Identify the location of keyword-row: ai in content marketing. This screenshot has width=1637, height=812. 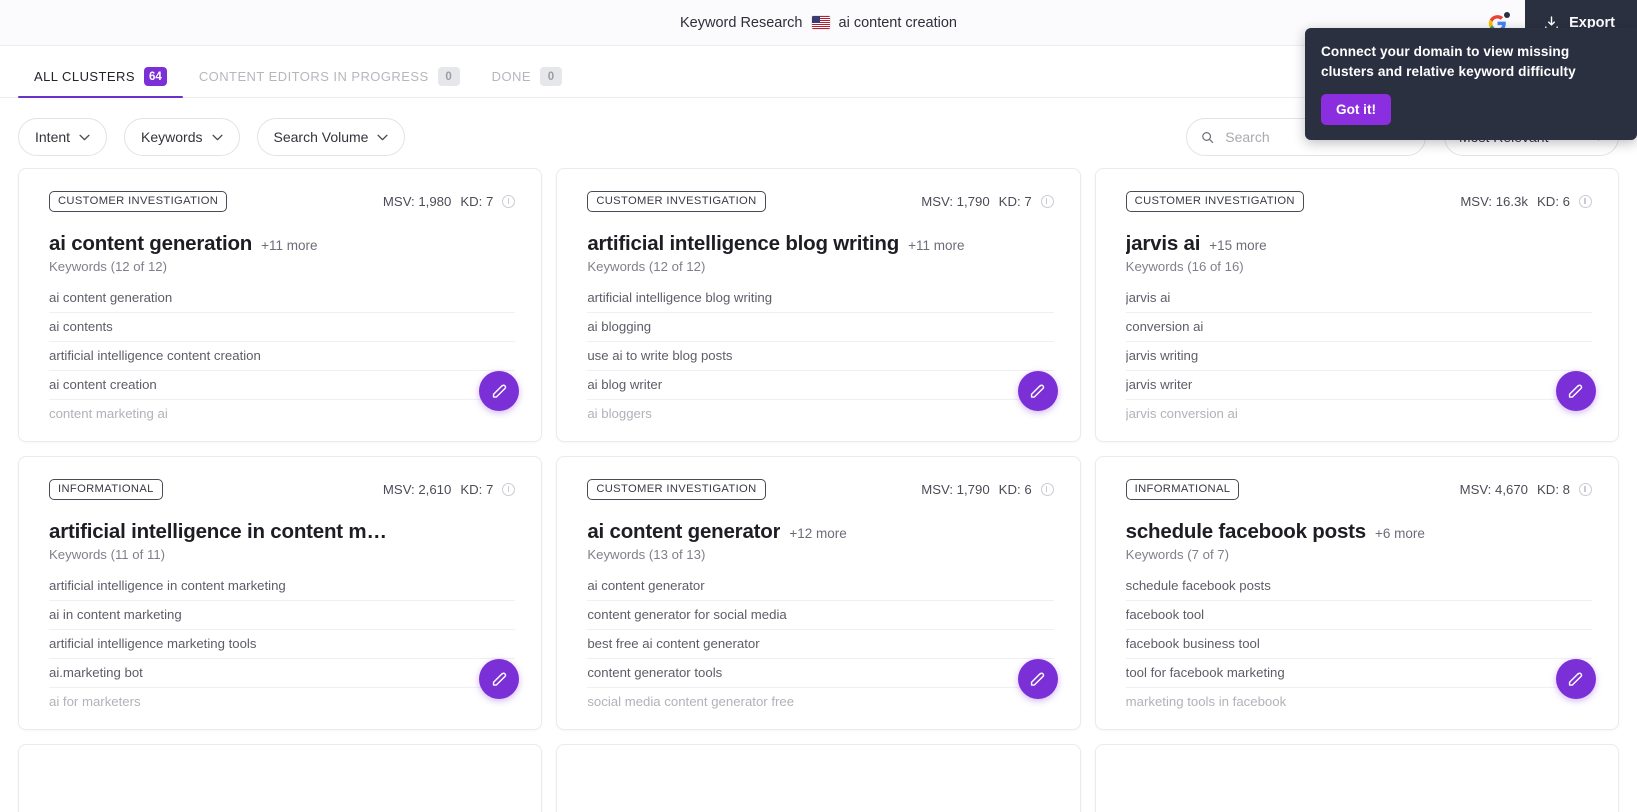
(282, 615).